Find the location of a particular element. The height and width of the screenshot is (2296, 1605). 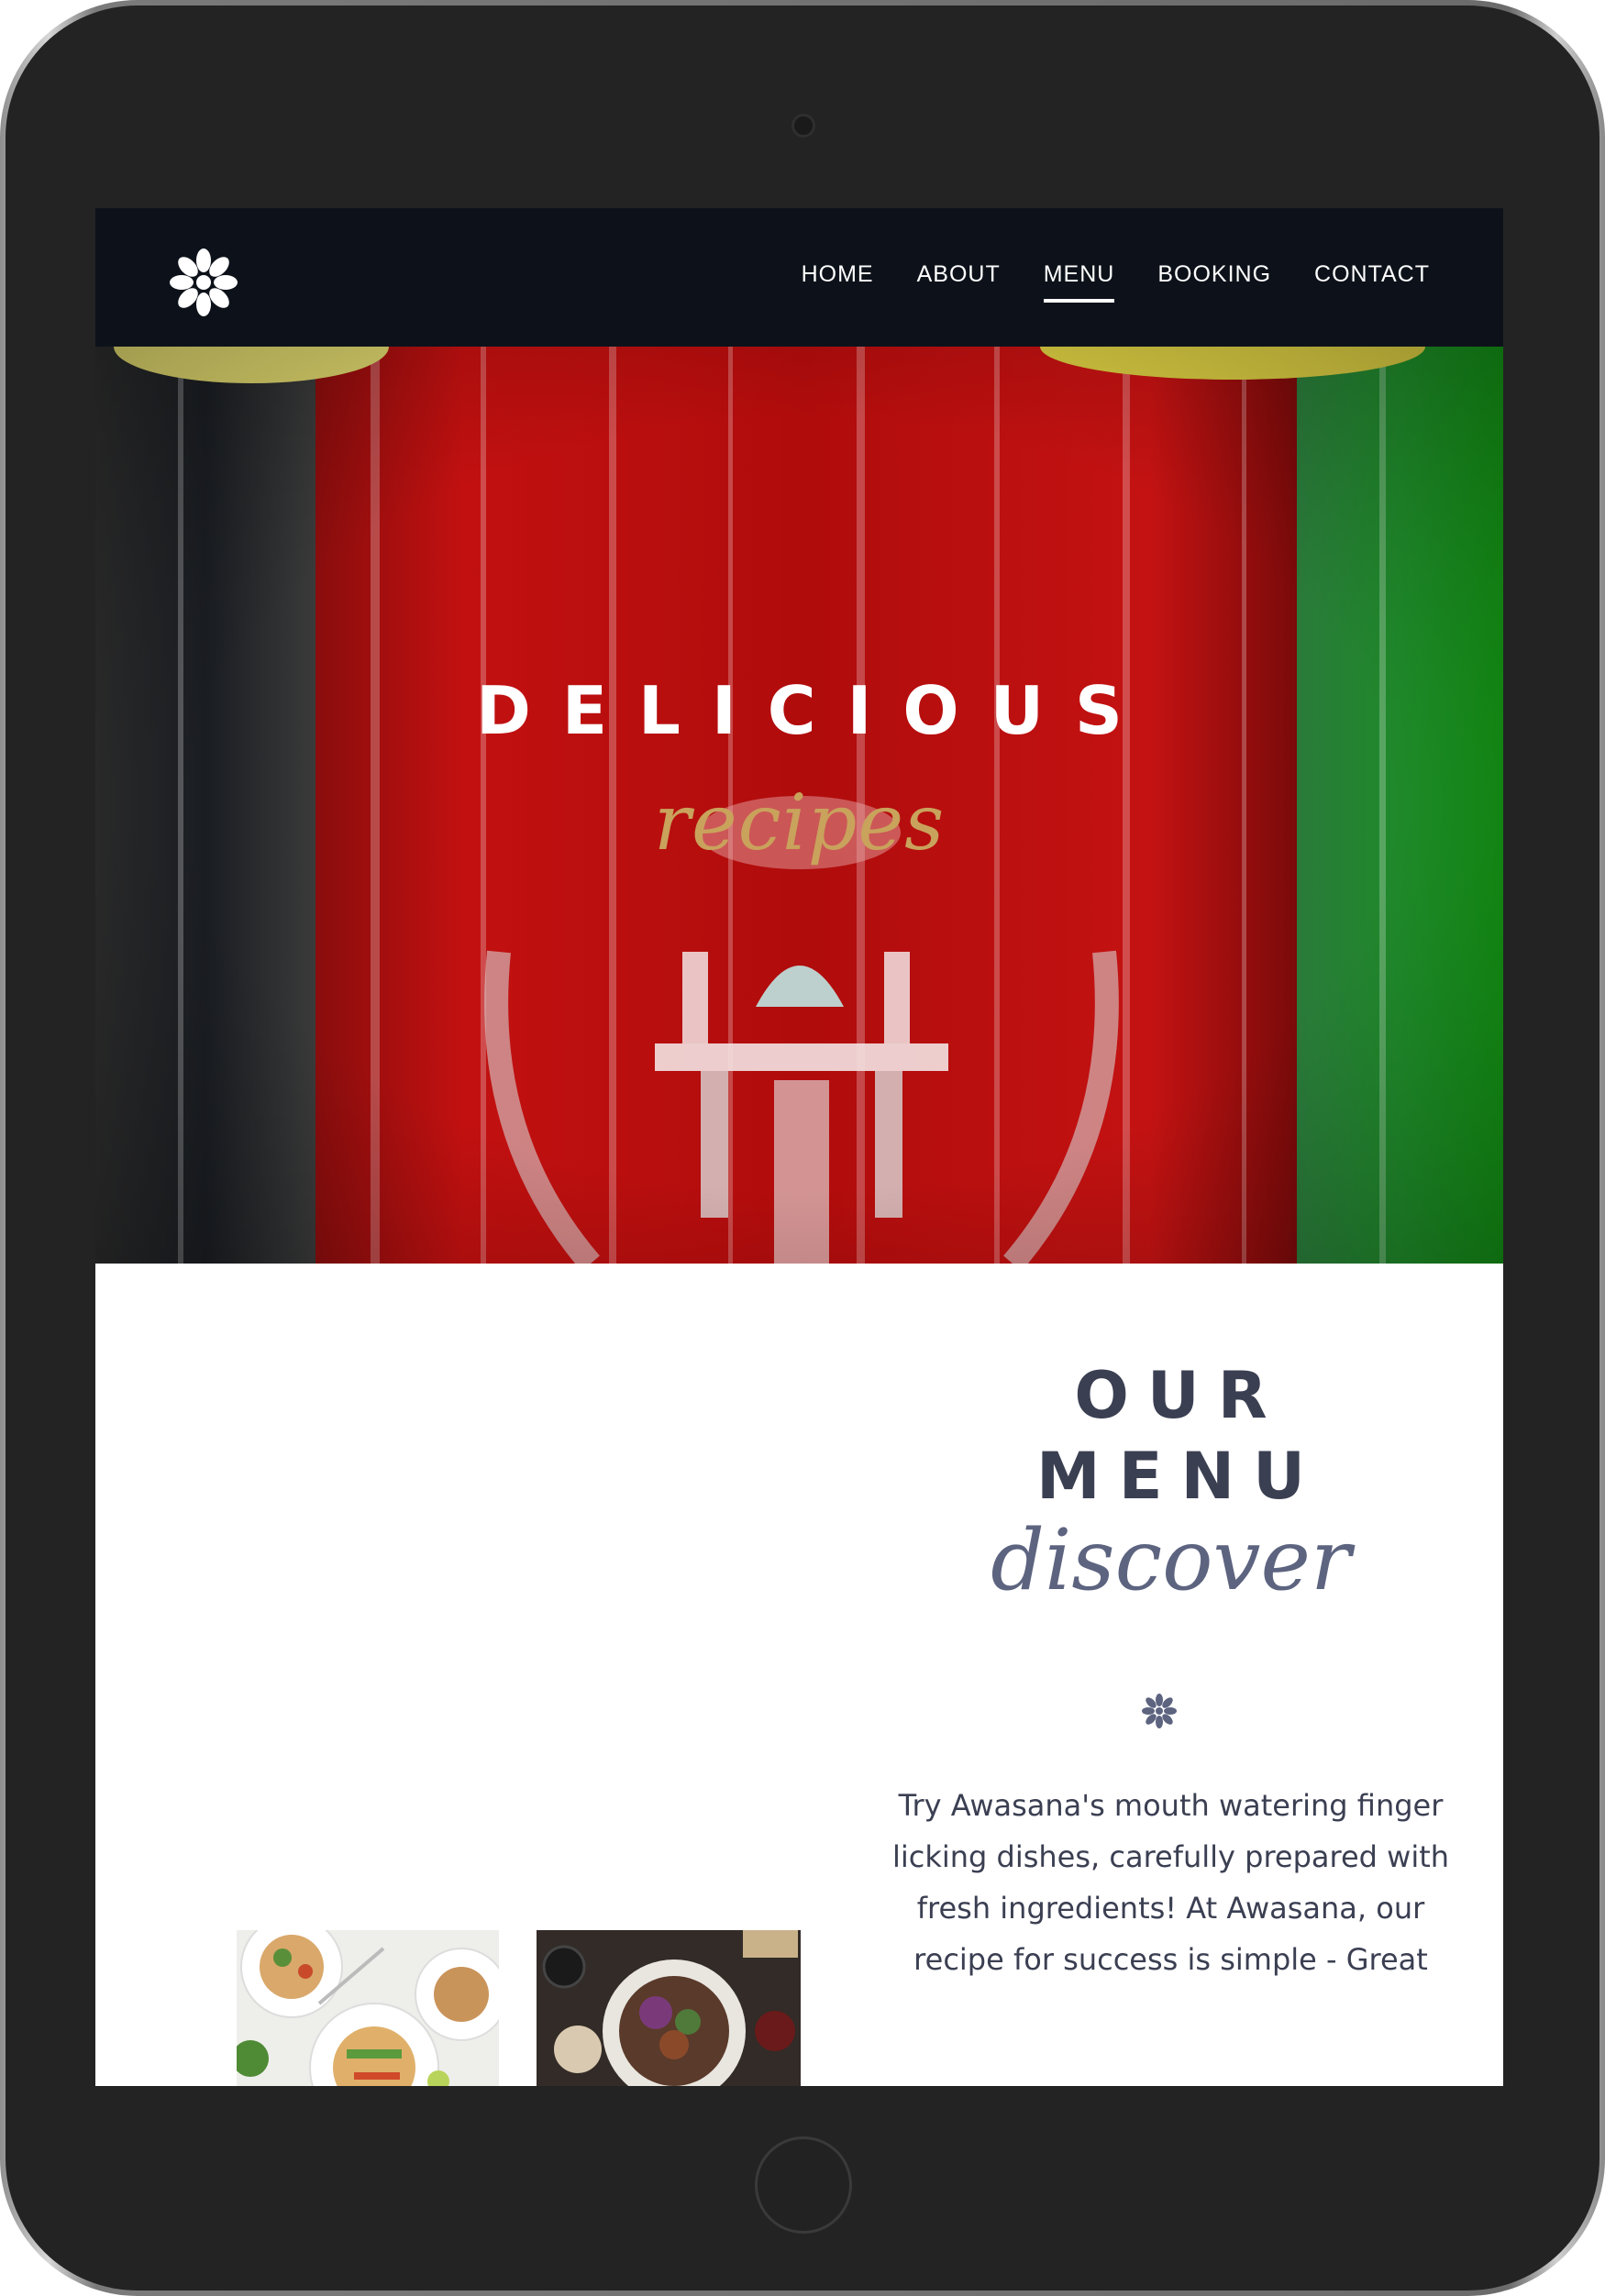

menu-photo-salads is located at coordinates (368, 2008).